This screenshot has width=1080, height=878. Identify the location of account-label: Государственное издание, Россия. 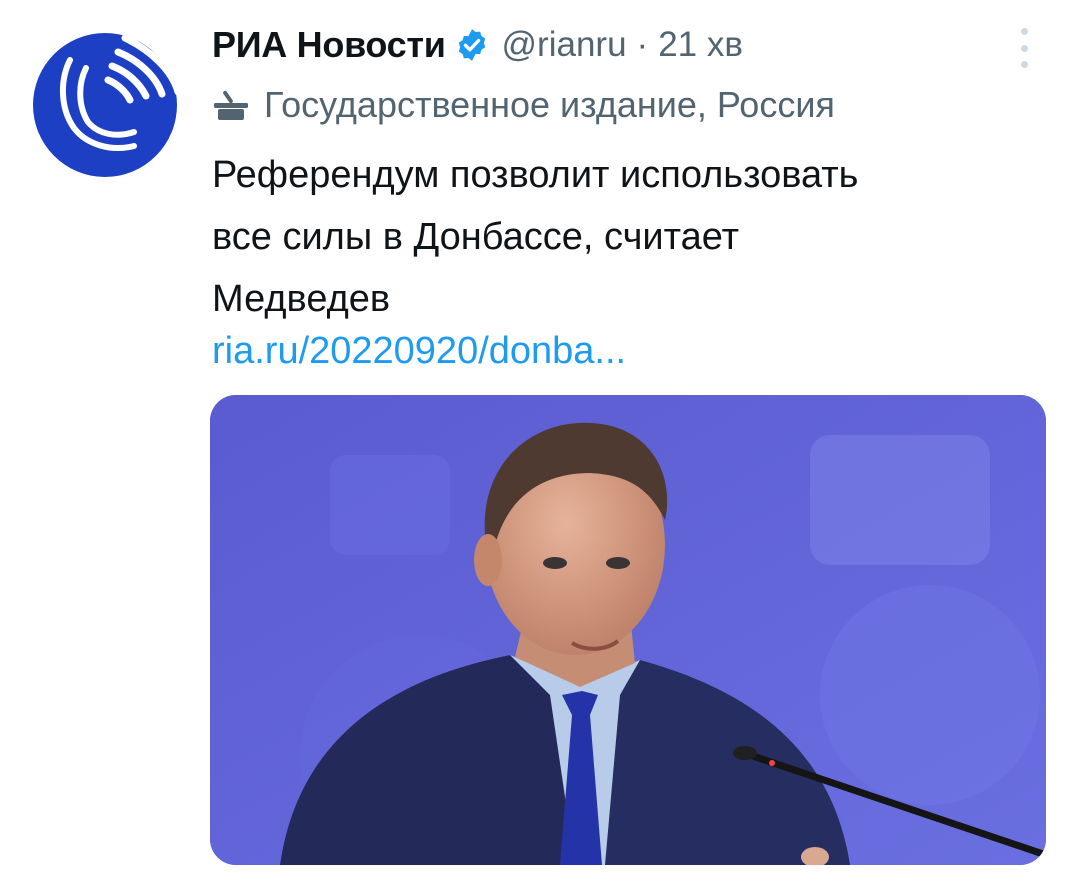
(523, 105).